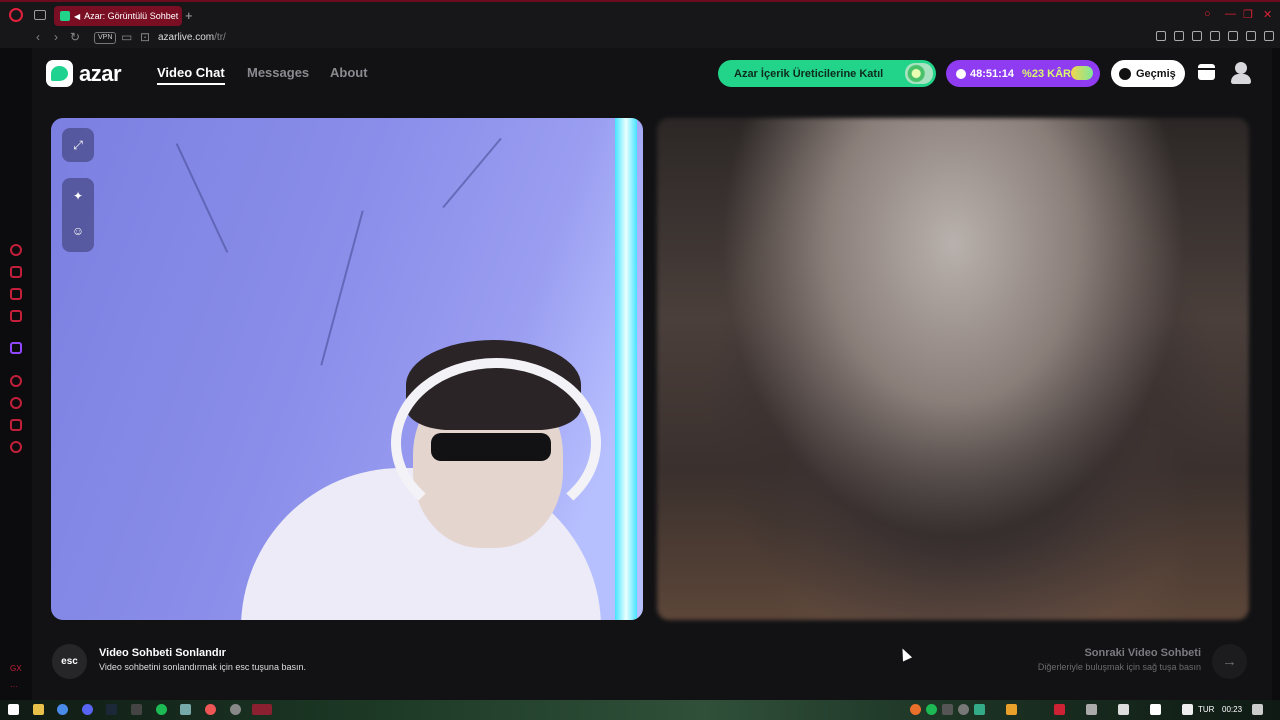 This screenshot has width=1280, height=720. What do you see at coordinates (16, 348) in the screenshot?
I see `twitch-icon` at bounding box center [16, 348].